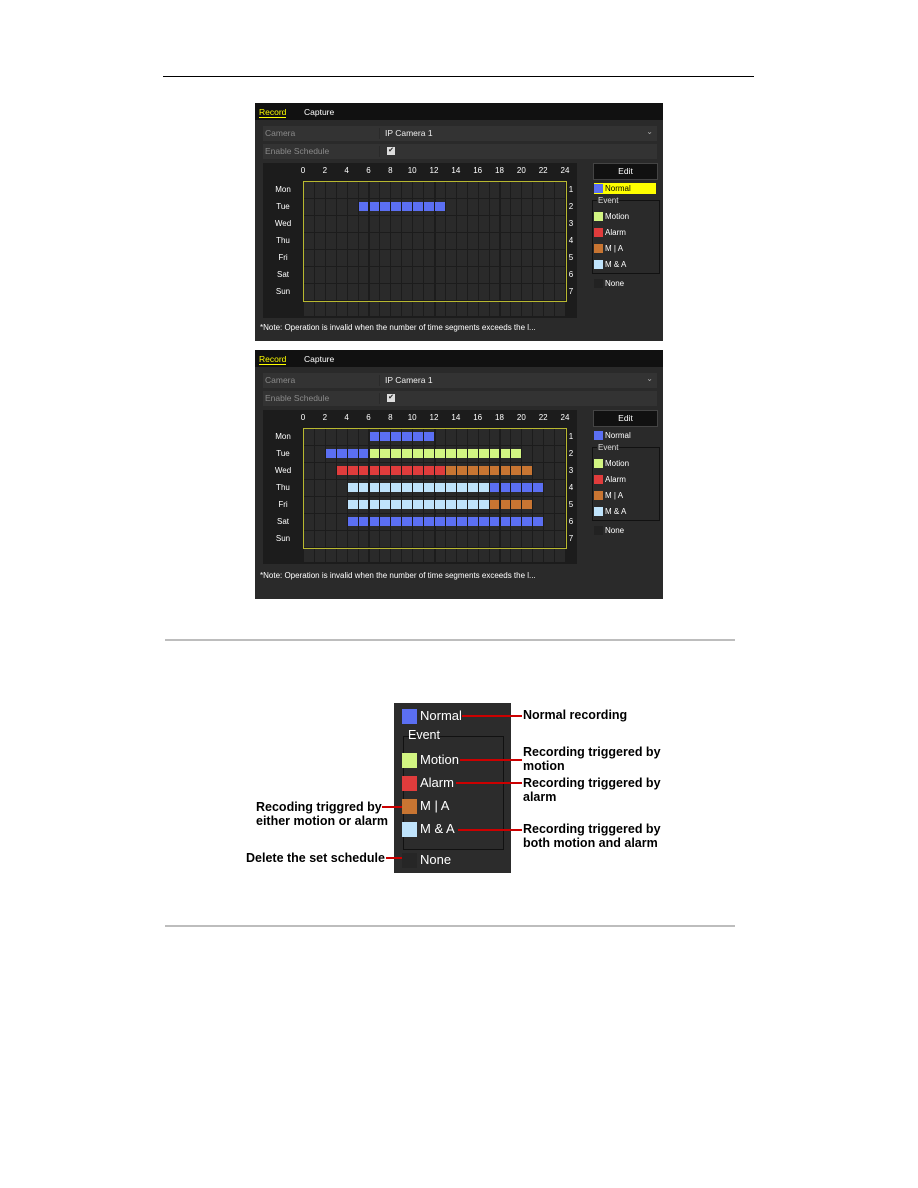 This screenshot has height=1188, width=918. What do you see at coordinates (273, 112) in the screenshot?
I see `tab-record: Record` at bounding box center [273, 112].